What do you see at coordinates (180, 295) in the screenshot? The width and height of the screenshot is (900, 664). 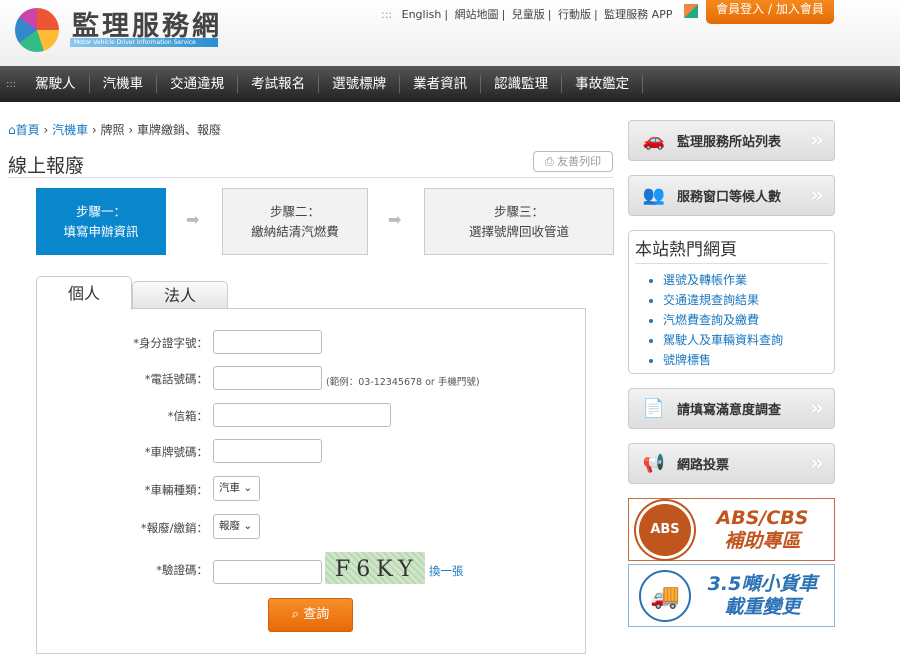 I see `tab-corporate: 法人` at bounding box center [180, 295].